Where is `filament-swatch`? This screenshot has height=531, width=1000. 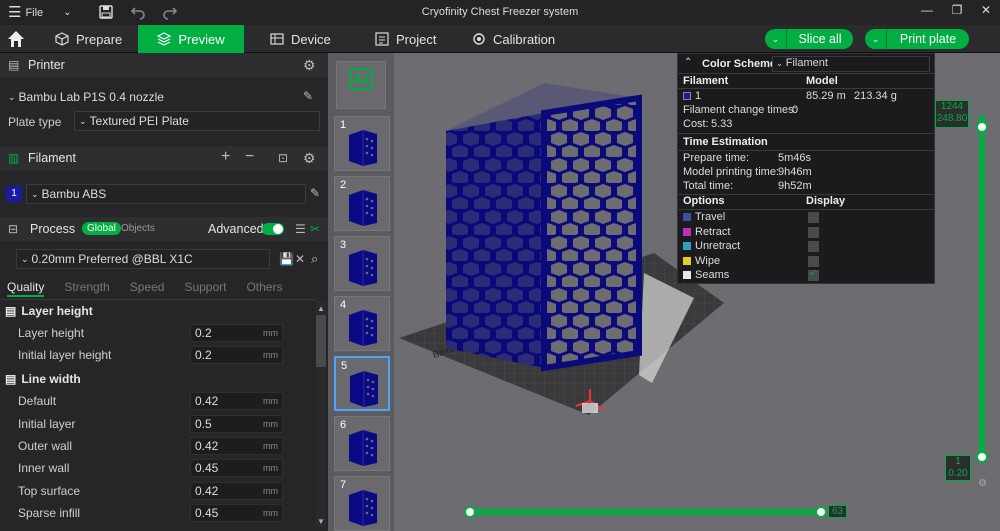 filament-swatch is located at coordinates (687, 96).